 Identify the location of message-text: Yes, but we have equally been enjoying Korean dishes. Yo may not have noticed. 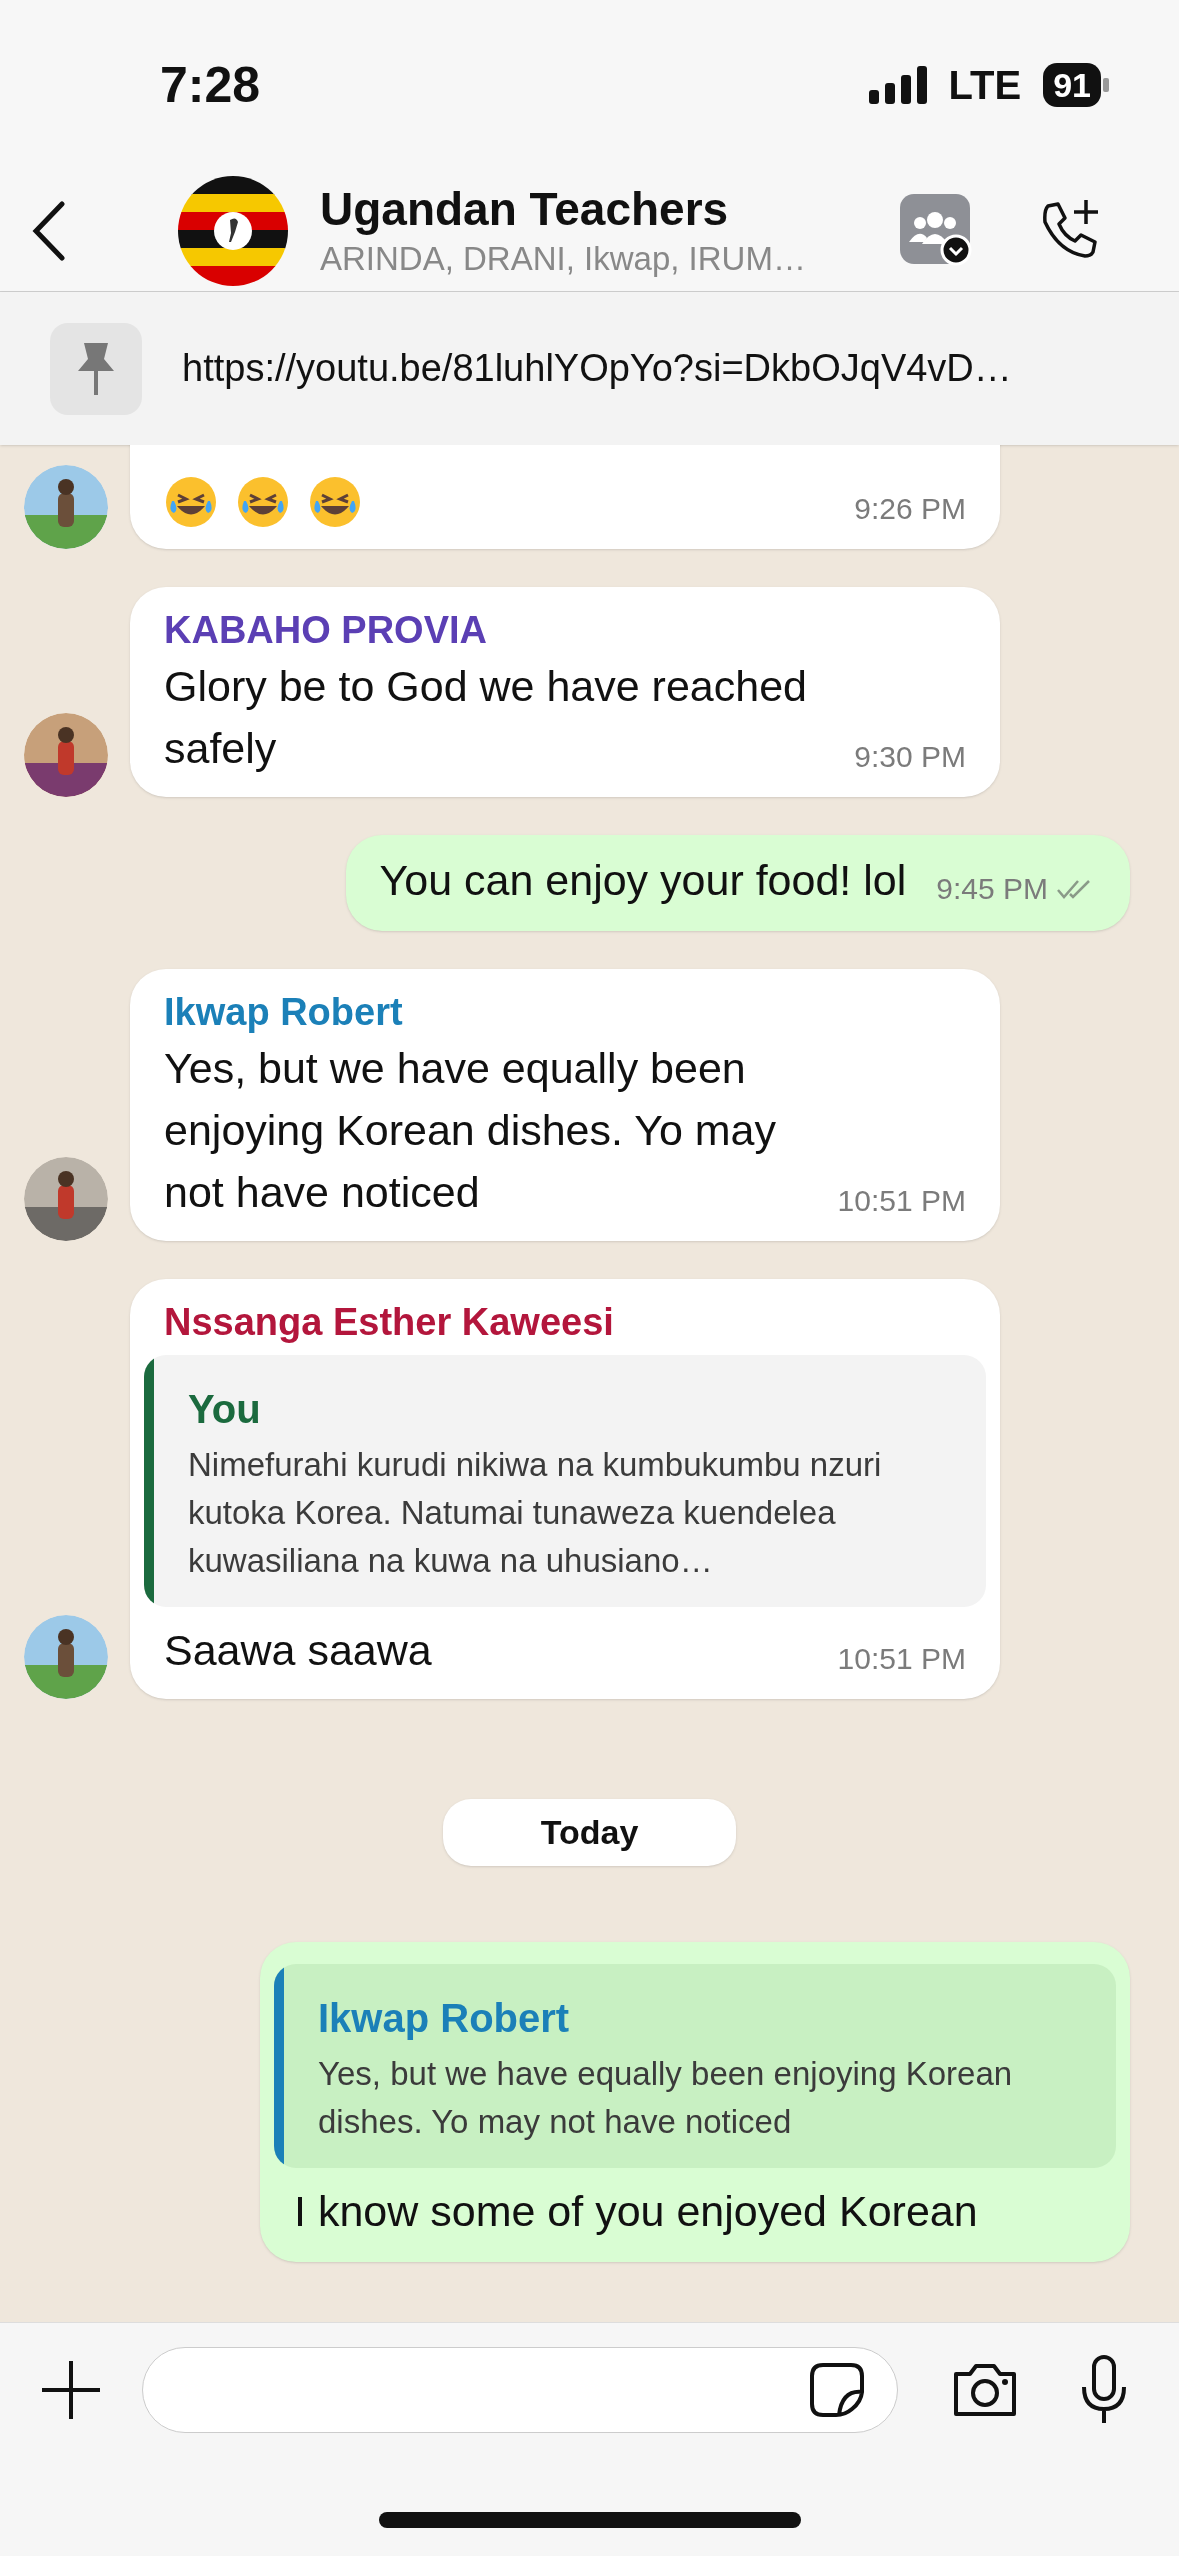
(470, 1130).